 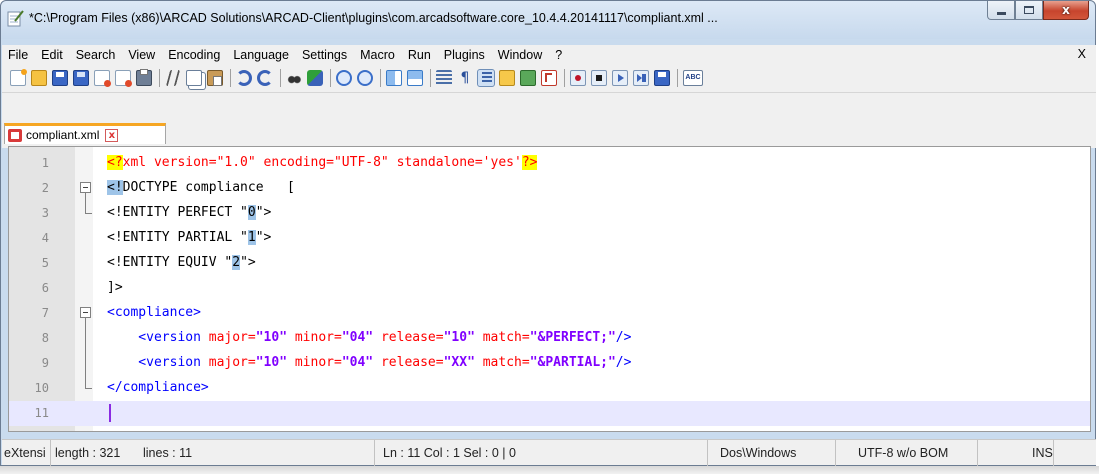 I want to click on menu-window: Window, so click(x=520, y=55).